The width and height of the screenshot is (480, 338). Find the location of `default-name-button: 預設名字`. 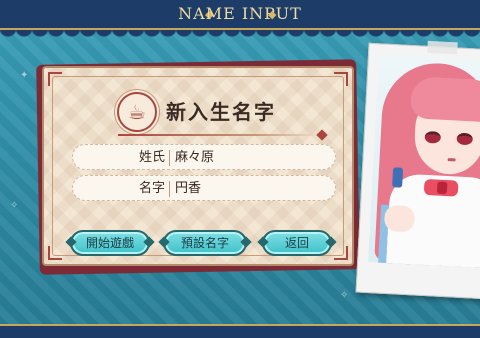

default-name-button: 預設名字 is located at coordinates (205, 243).